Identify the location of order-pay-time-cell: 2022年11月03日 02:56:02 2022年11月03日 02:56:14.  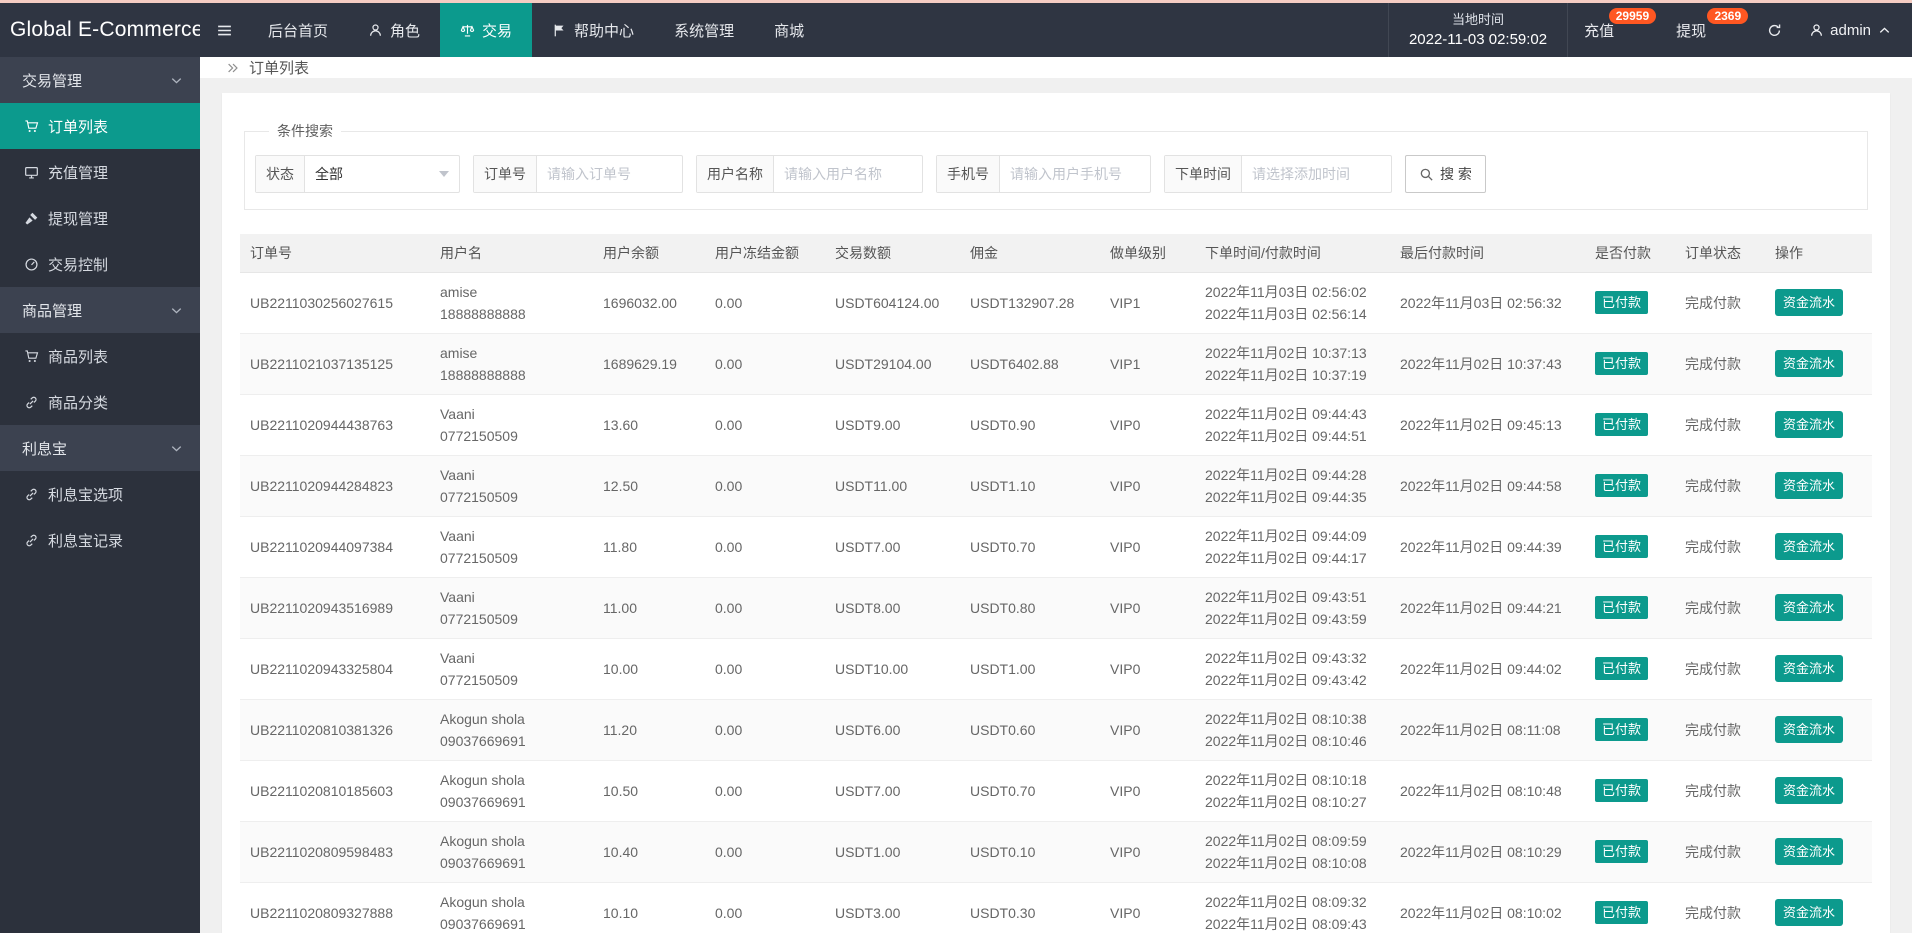
(1292, 303).